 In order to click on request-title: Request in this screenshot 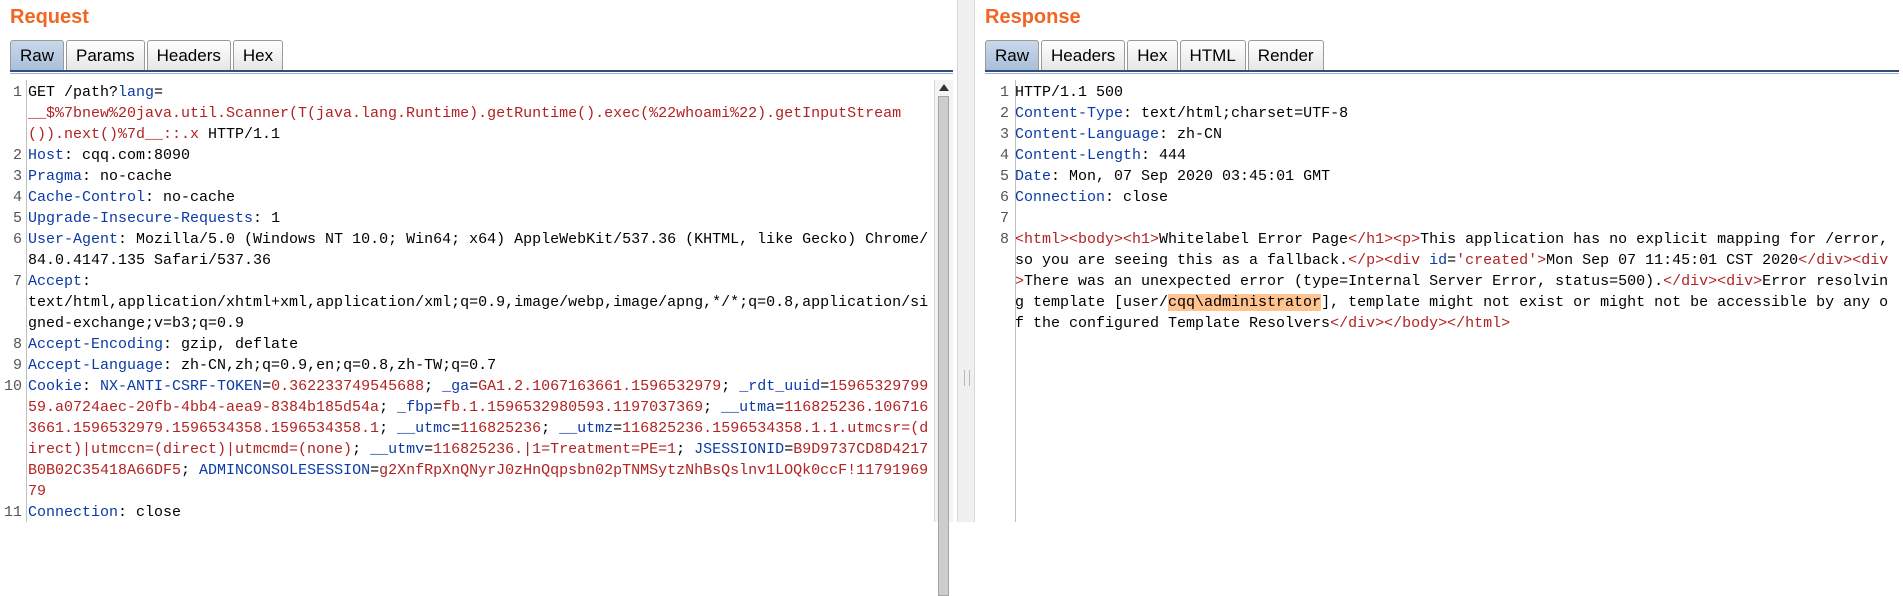, I will do `click(49, 17)`.